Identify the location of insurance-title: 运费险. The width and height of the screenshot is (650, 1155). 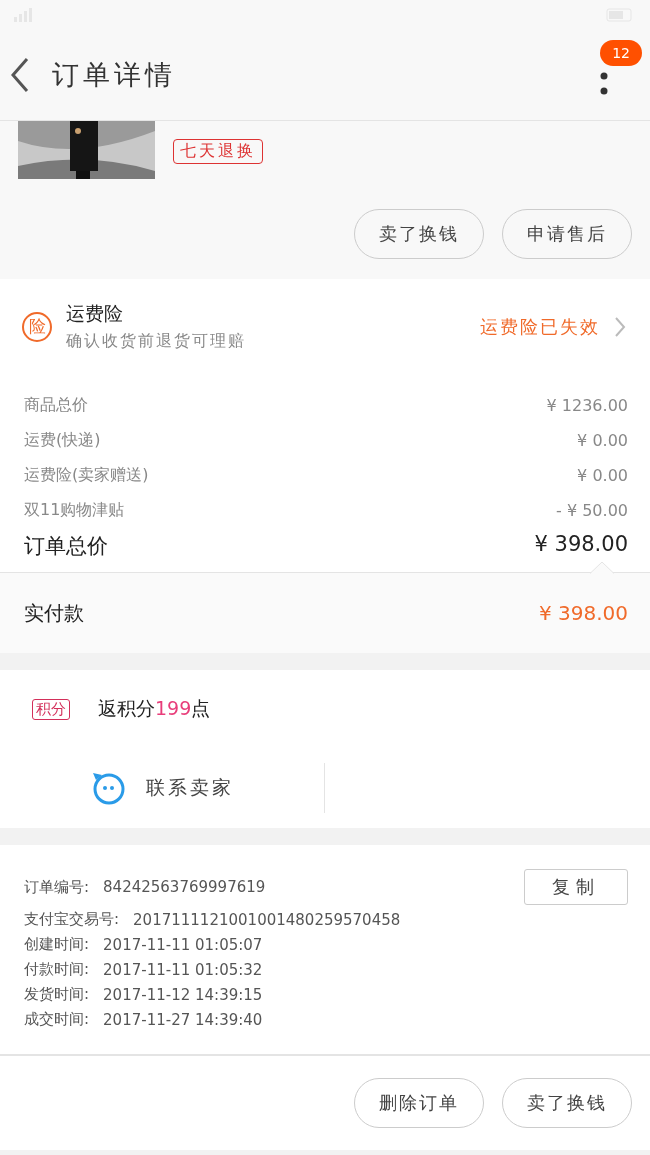
(95, 313).